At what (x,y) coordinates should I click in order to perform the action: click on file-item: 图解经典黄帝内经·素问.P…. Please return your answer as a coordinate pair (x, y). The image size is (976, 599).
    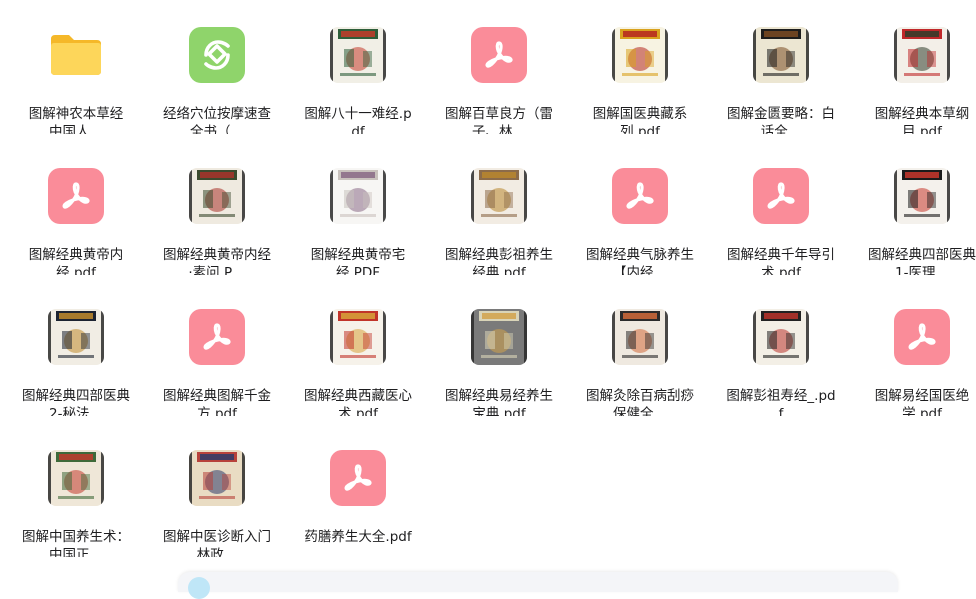
    Looking at the image, I should click on (217, 208).